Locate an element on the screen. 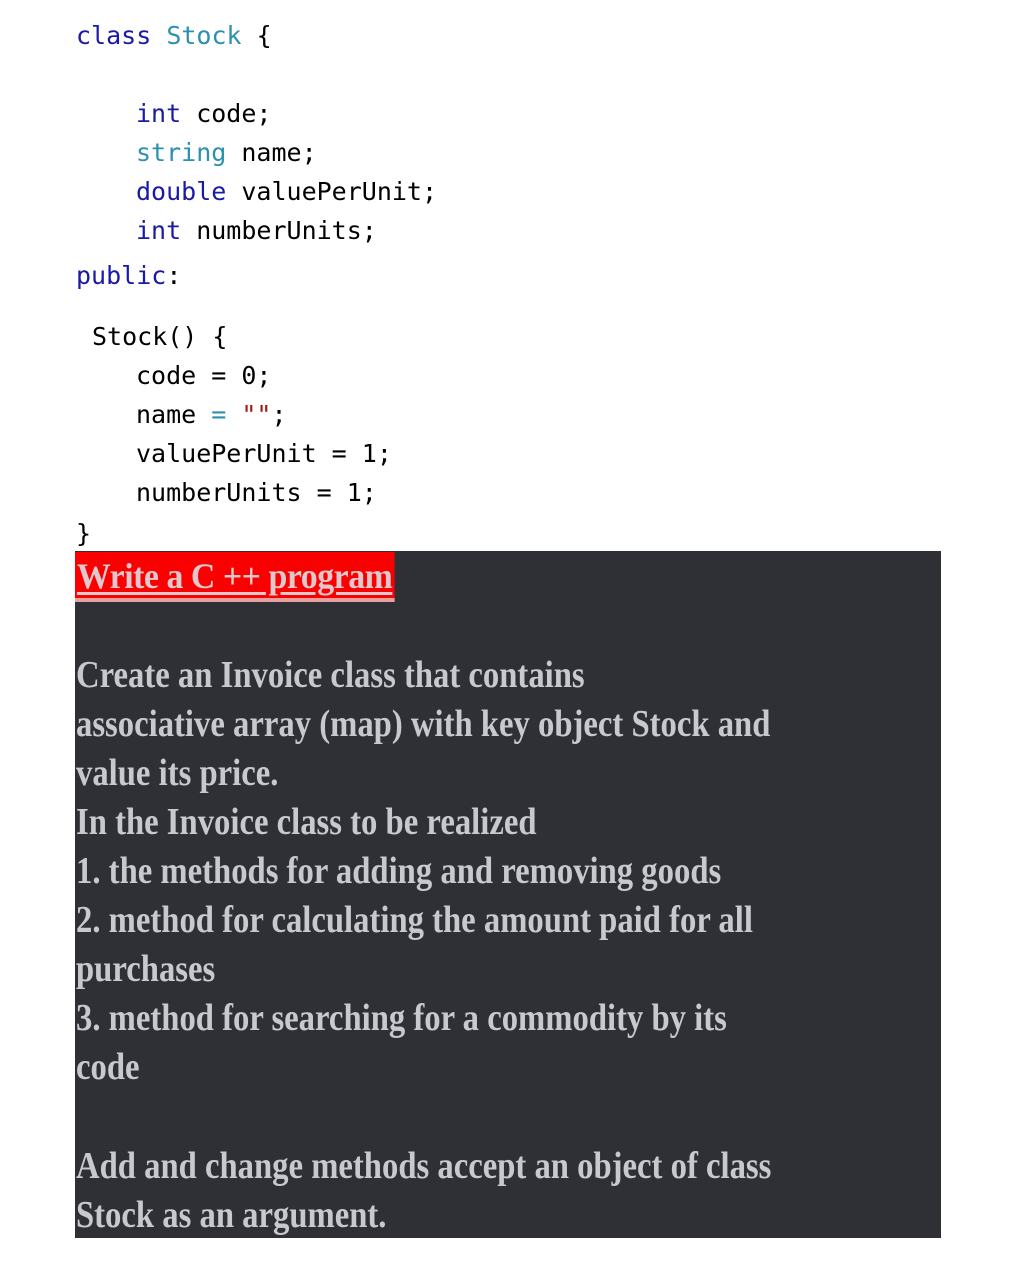  code-text: } is located at coordinates (84, 533).